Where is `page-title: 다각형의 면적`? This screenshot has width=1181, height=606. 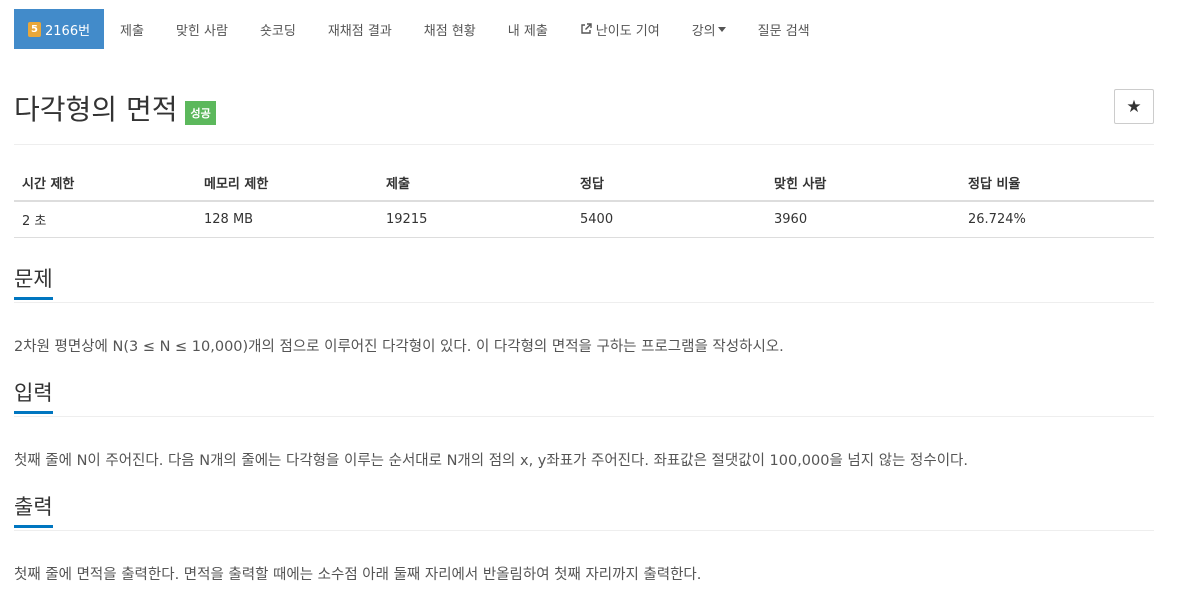 page-title: 다각형의 면적 is located at coordinates (96, 109).